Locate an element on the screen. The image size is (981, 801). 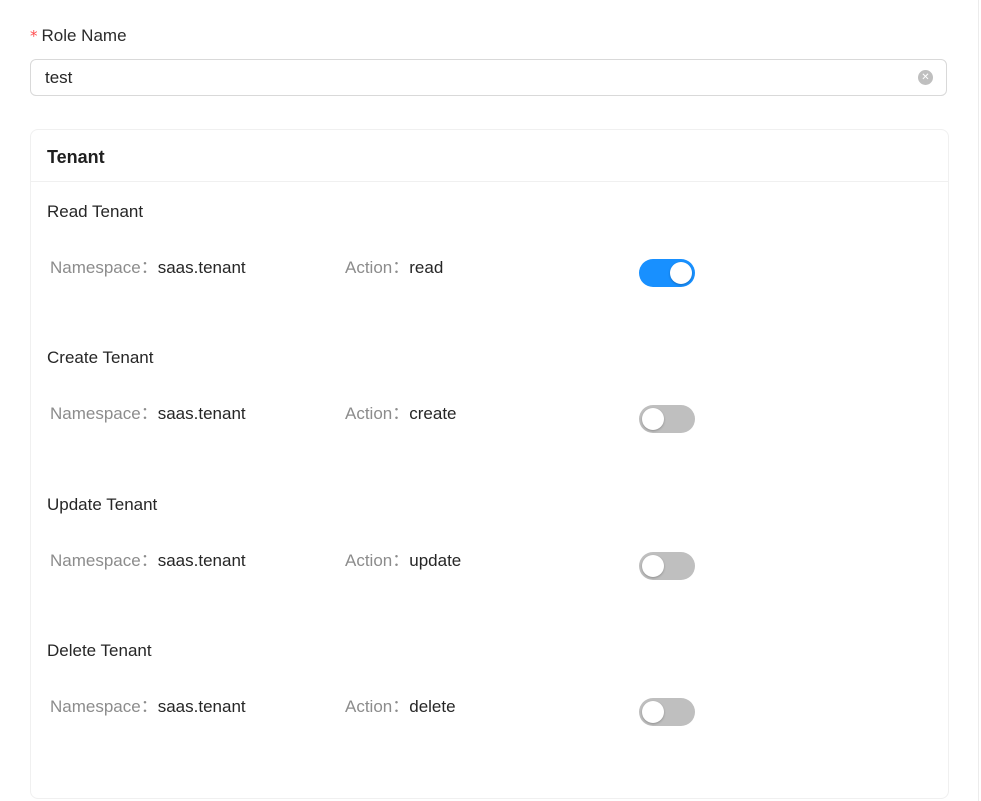
permission-title: Create Tenant is located at coordinates (100, 357).